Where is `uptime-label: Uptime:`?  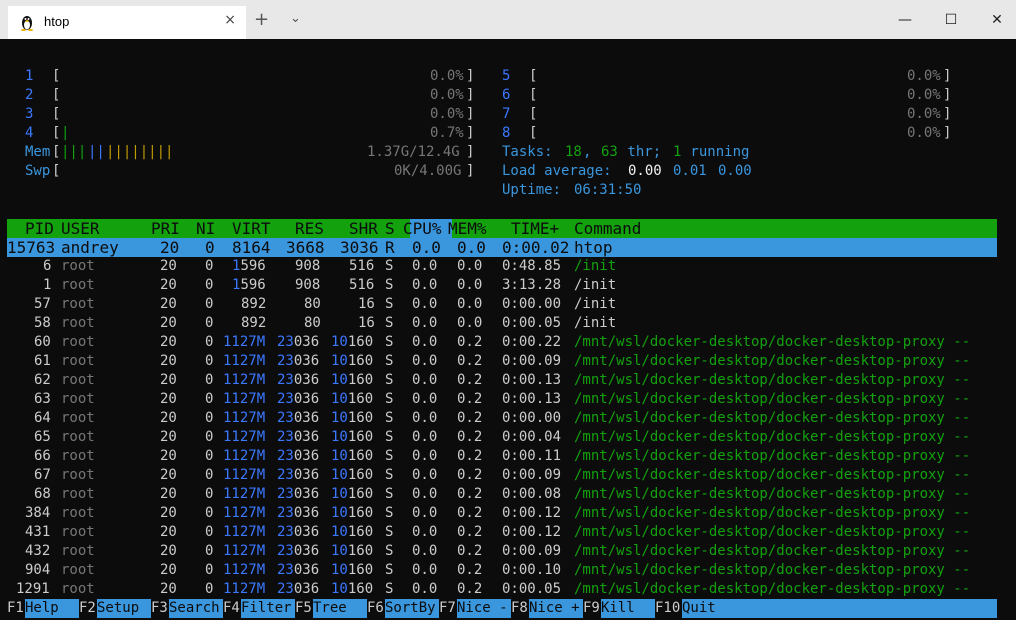 uptime-label: Uptime: is located at coordinates (536, 190).